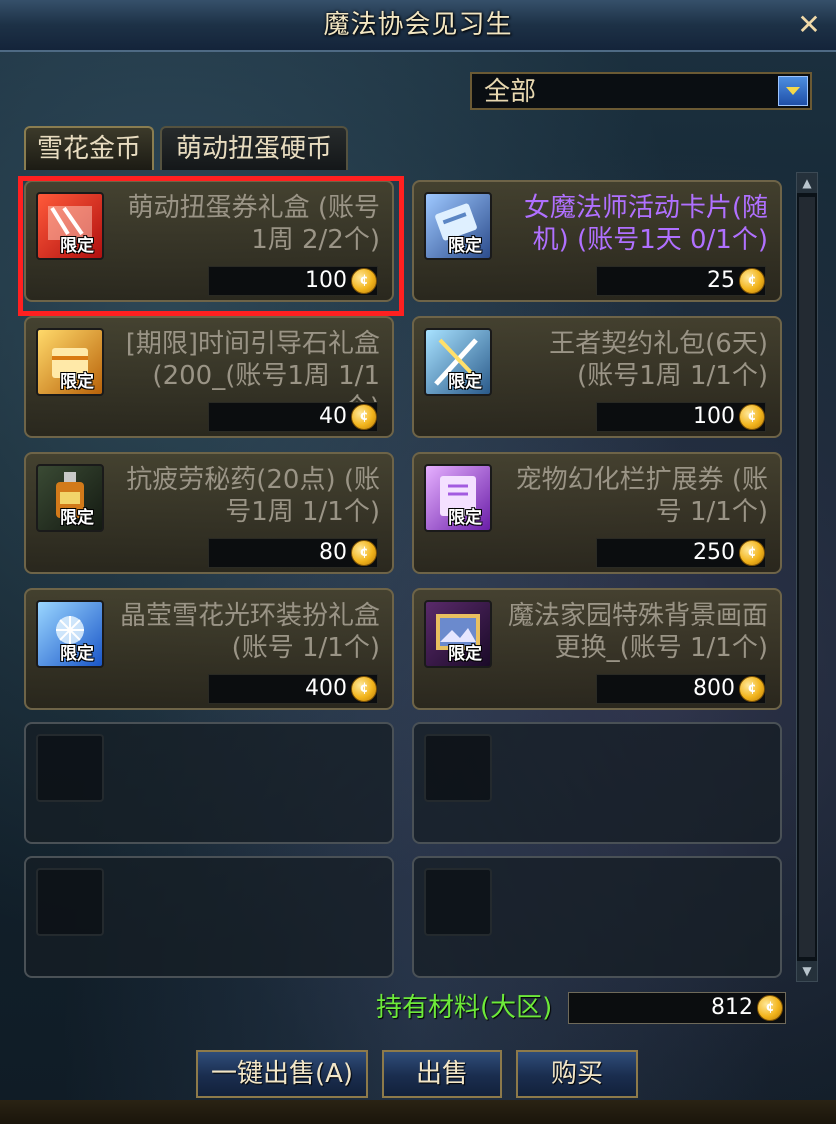 This screenshot has height=1124, width=836. What do you see at coordinates (793, 91) in the screenshot?
I see `chevron-down-icon` at bounding box center [793, 91].